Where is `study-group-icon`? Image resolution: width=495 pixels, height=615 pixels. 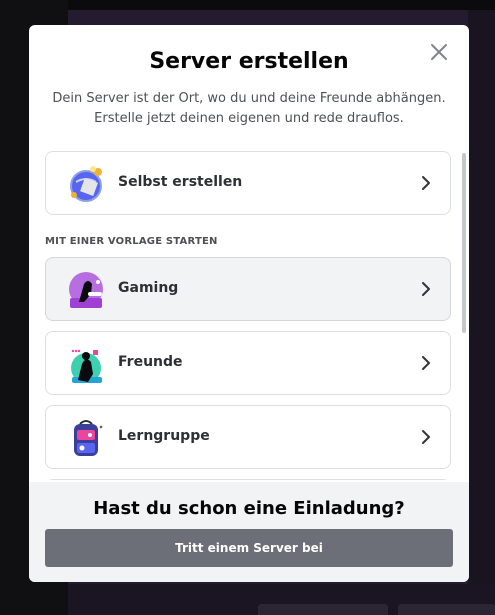
study-group-icon is located at coordinates (86, 438).